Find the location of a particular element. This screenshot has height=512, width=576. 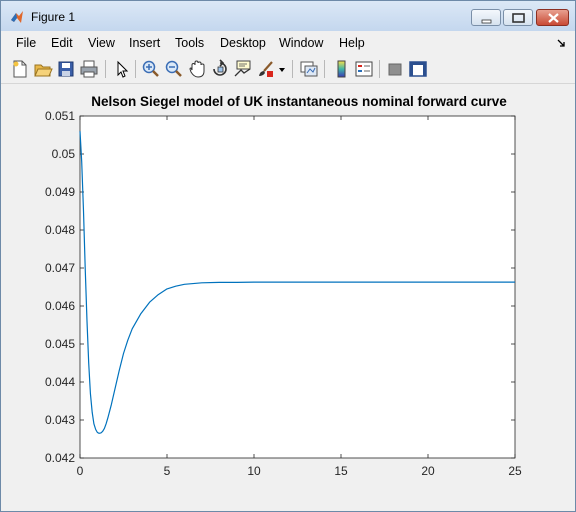

y-tick-label: 0.048 is located at coordinates (60, 230).